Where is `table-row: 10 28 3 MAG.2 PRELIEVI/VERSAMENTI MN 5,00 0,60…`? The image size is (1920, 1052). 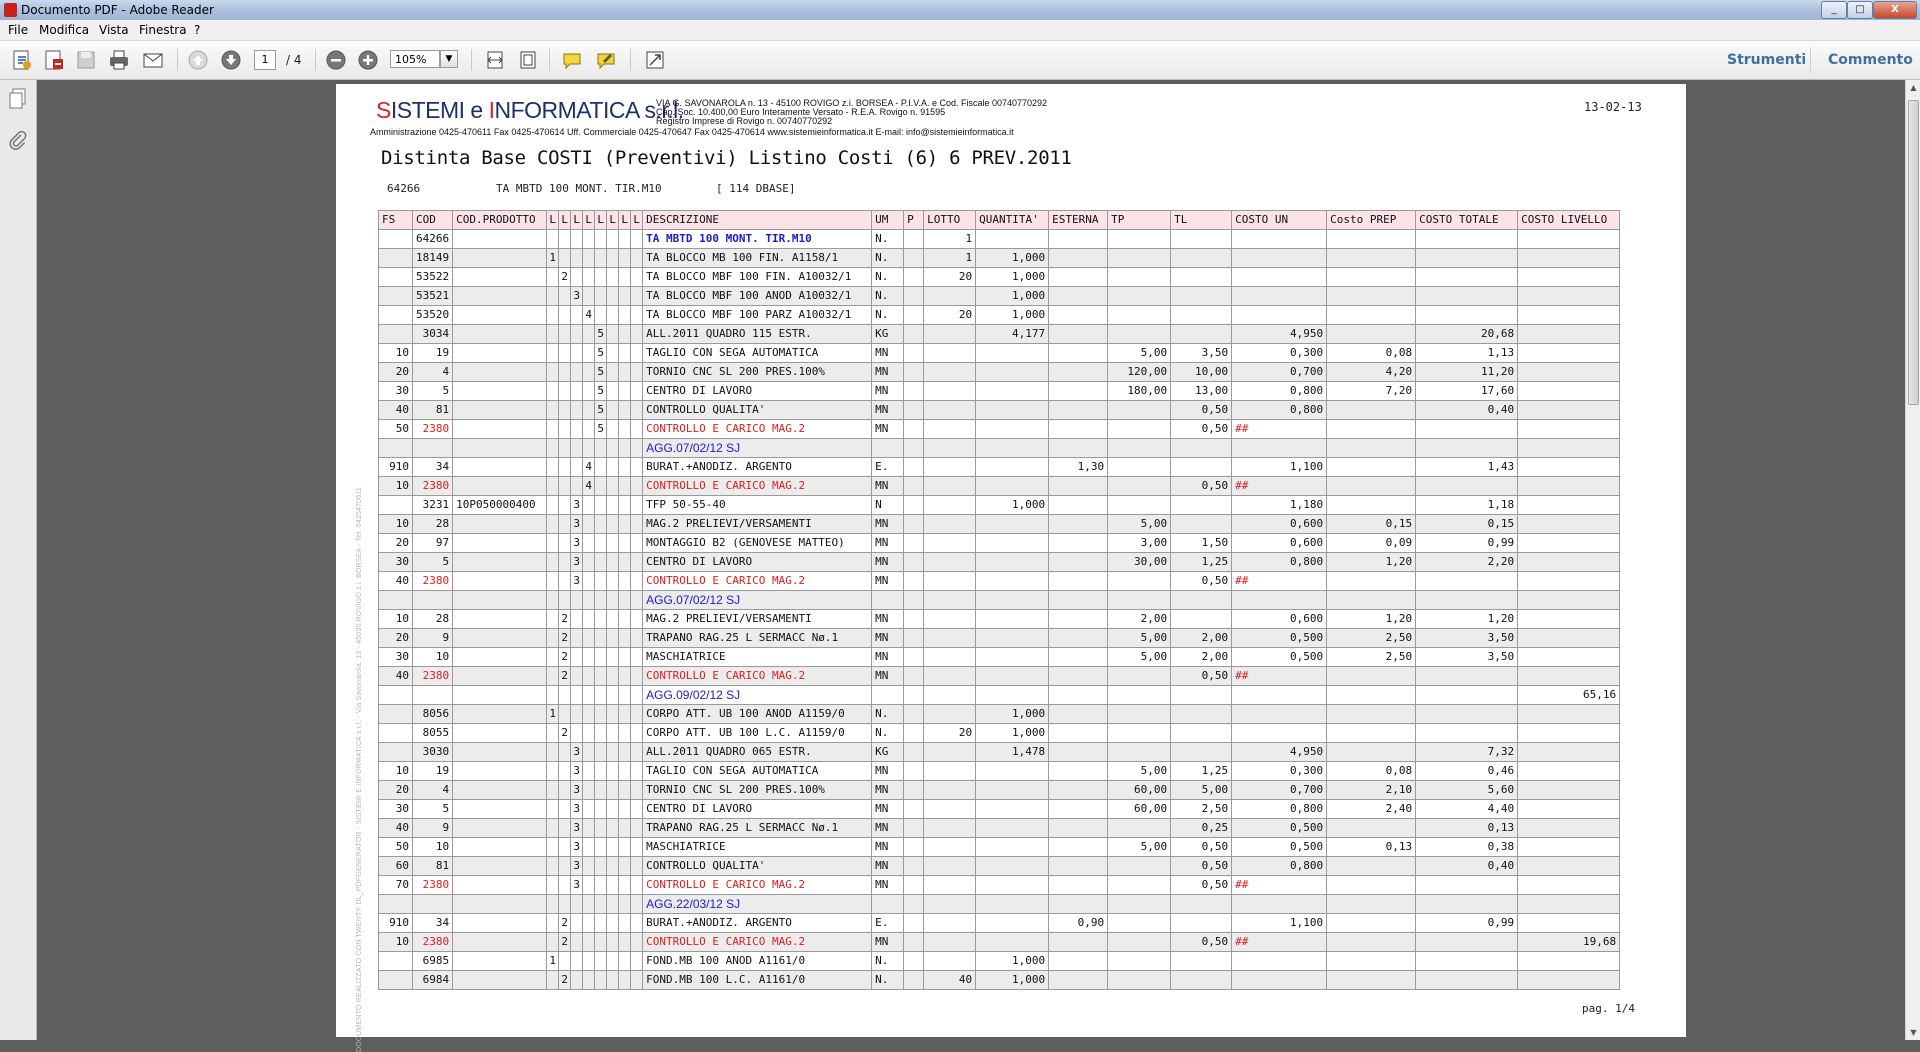 table-row: 10 28 3 MAG.2 PRELIEVI/VERSAMENTI MN 5,00 0,60… is located at coordinates (999, 524).